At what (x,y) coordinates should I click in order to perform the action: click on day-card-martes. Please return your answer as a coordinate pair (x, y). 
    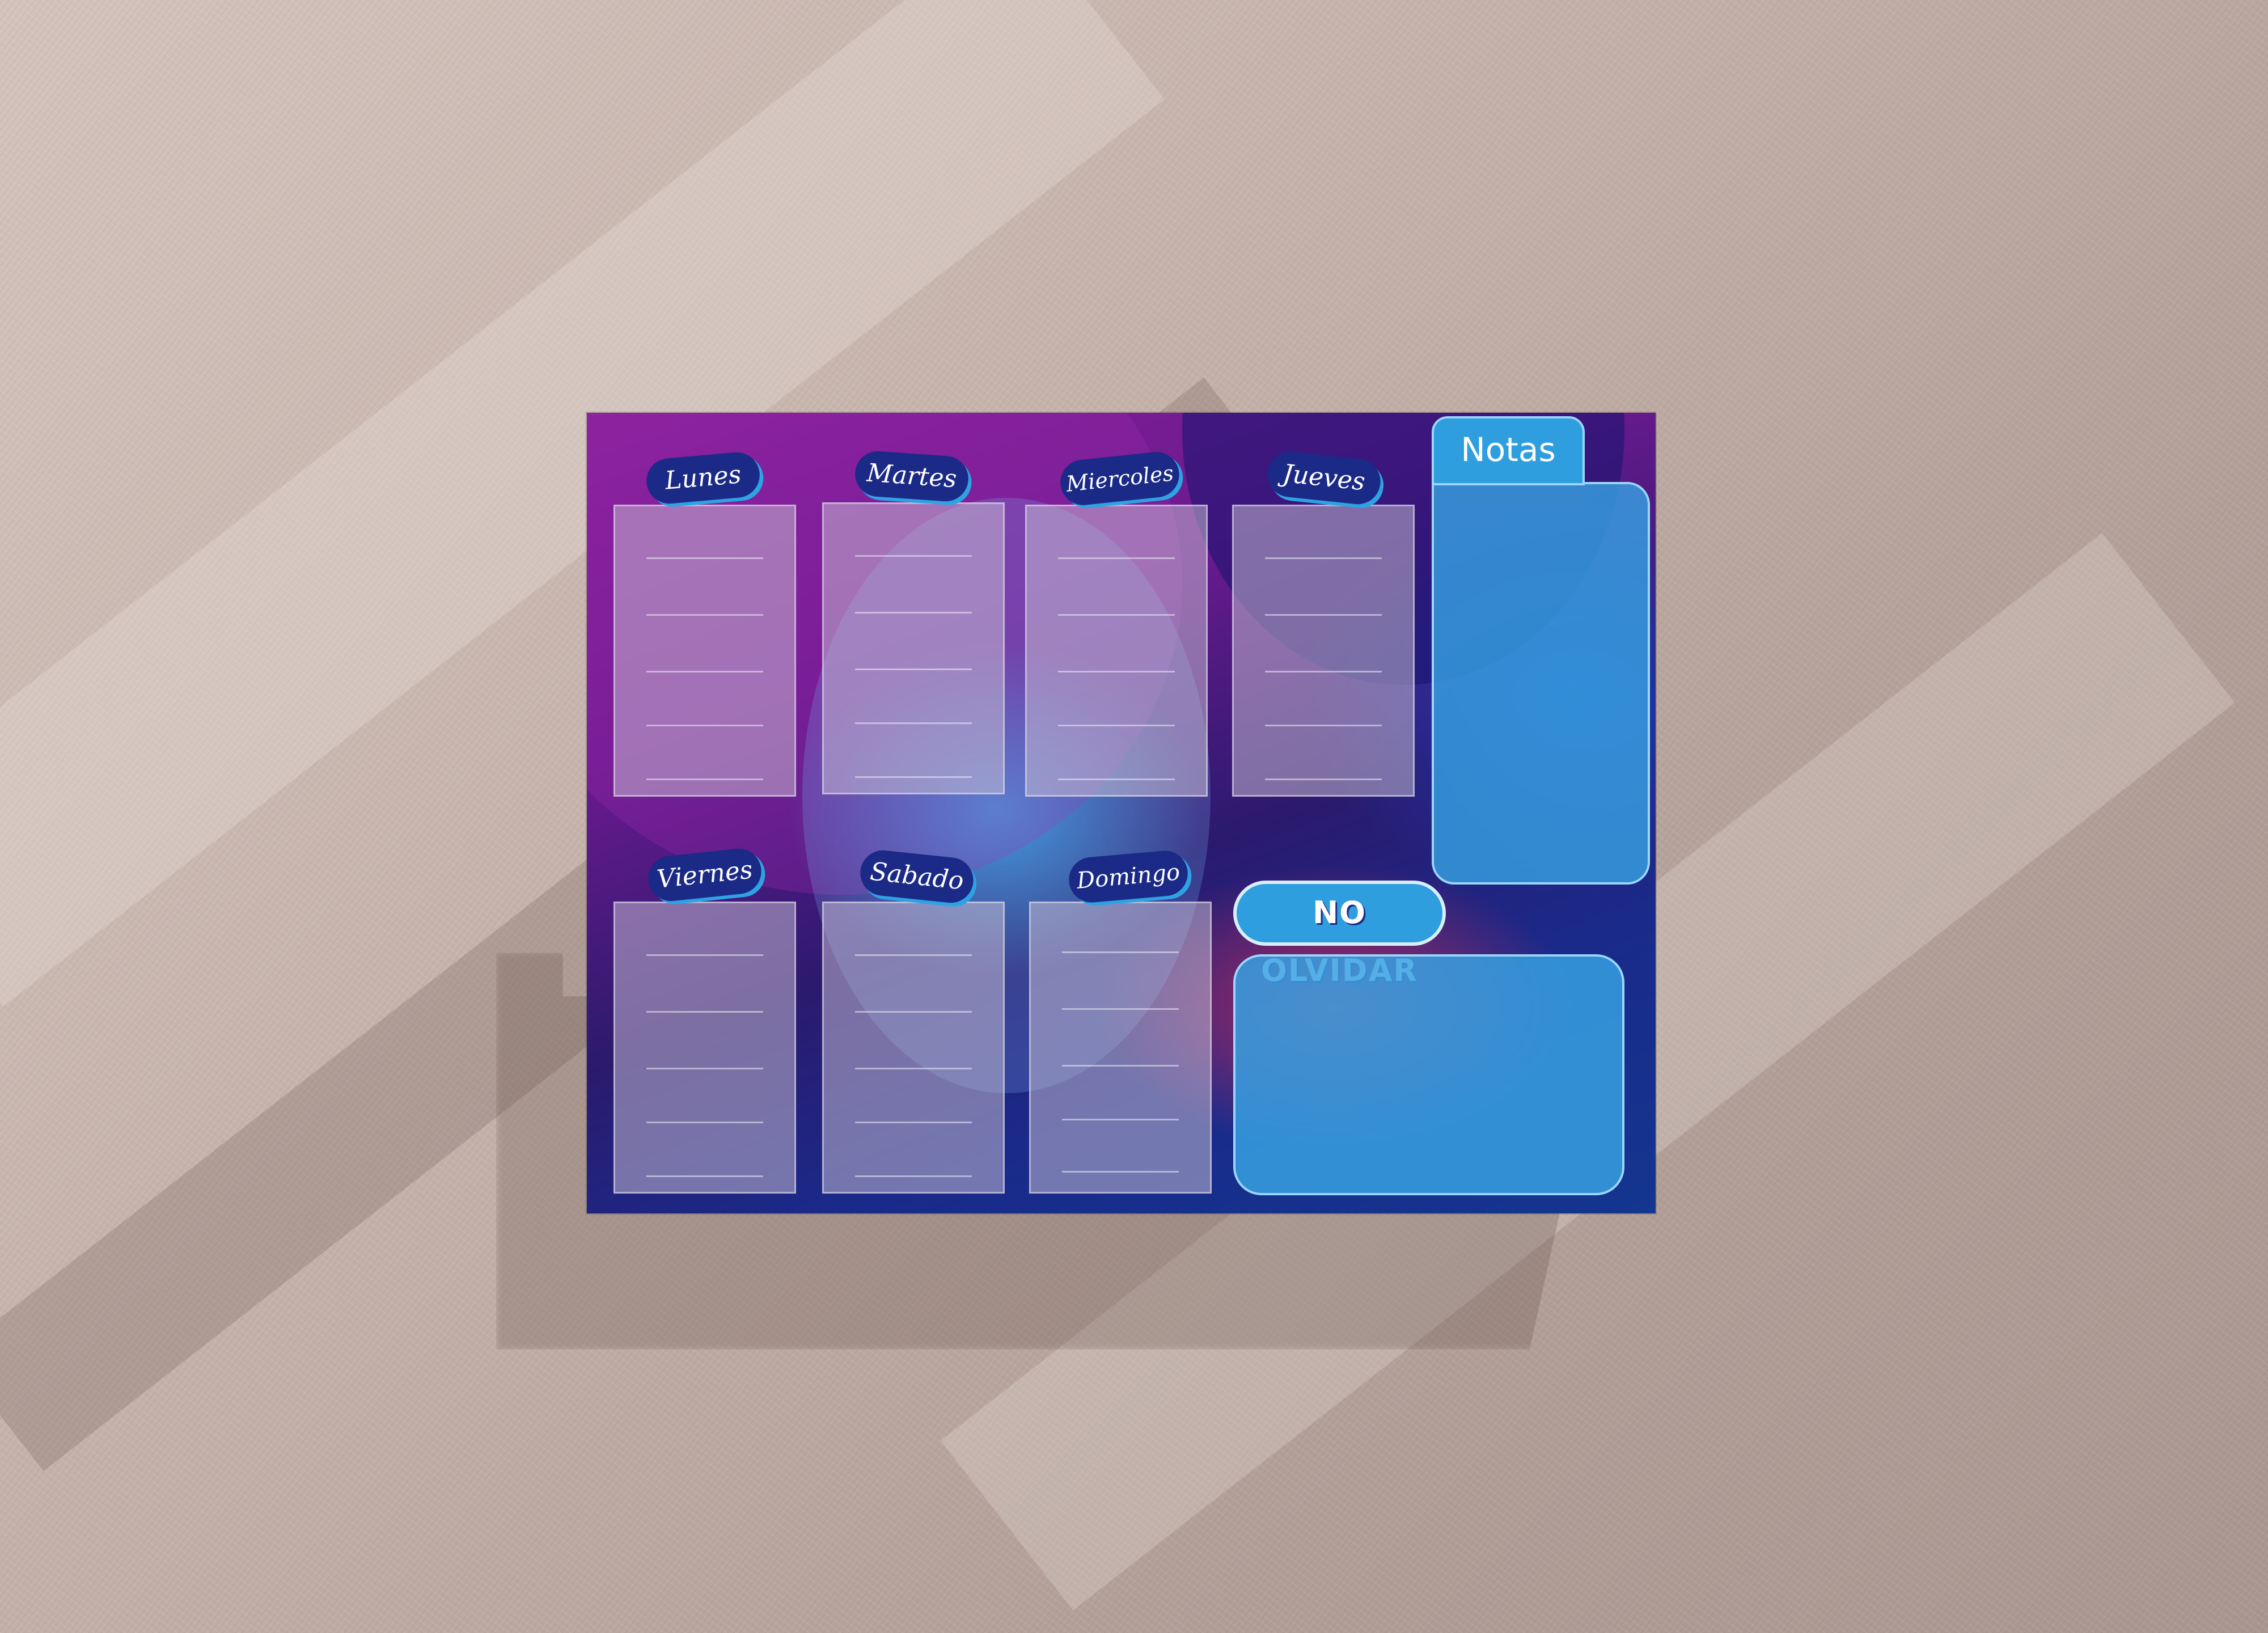
    Looking at the image, I should click on (913, 648).